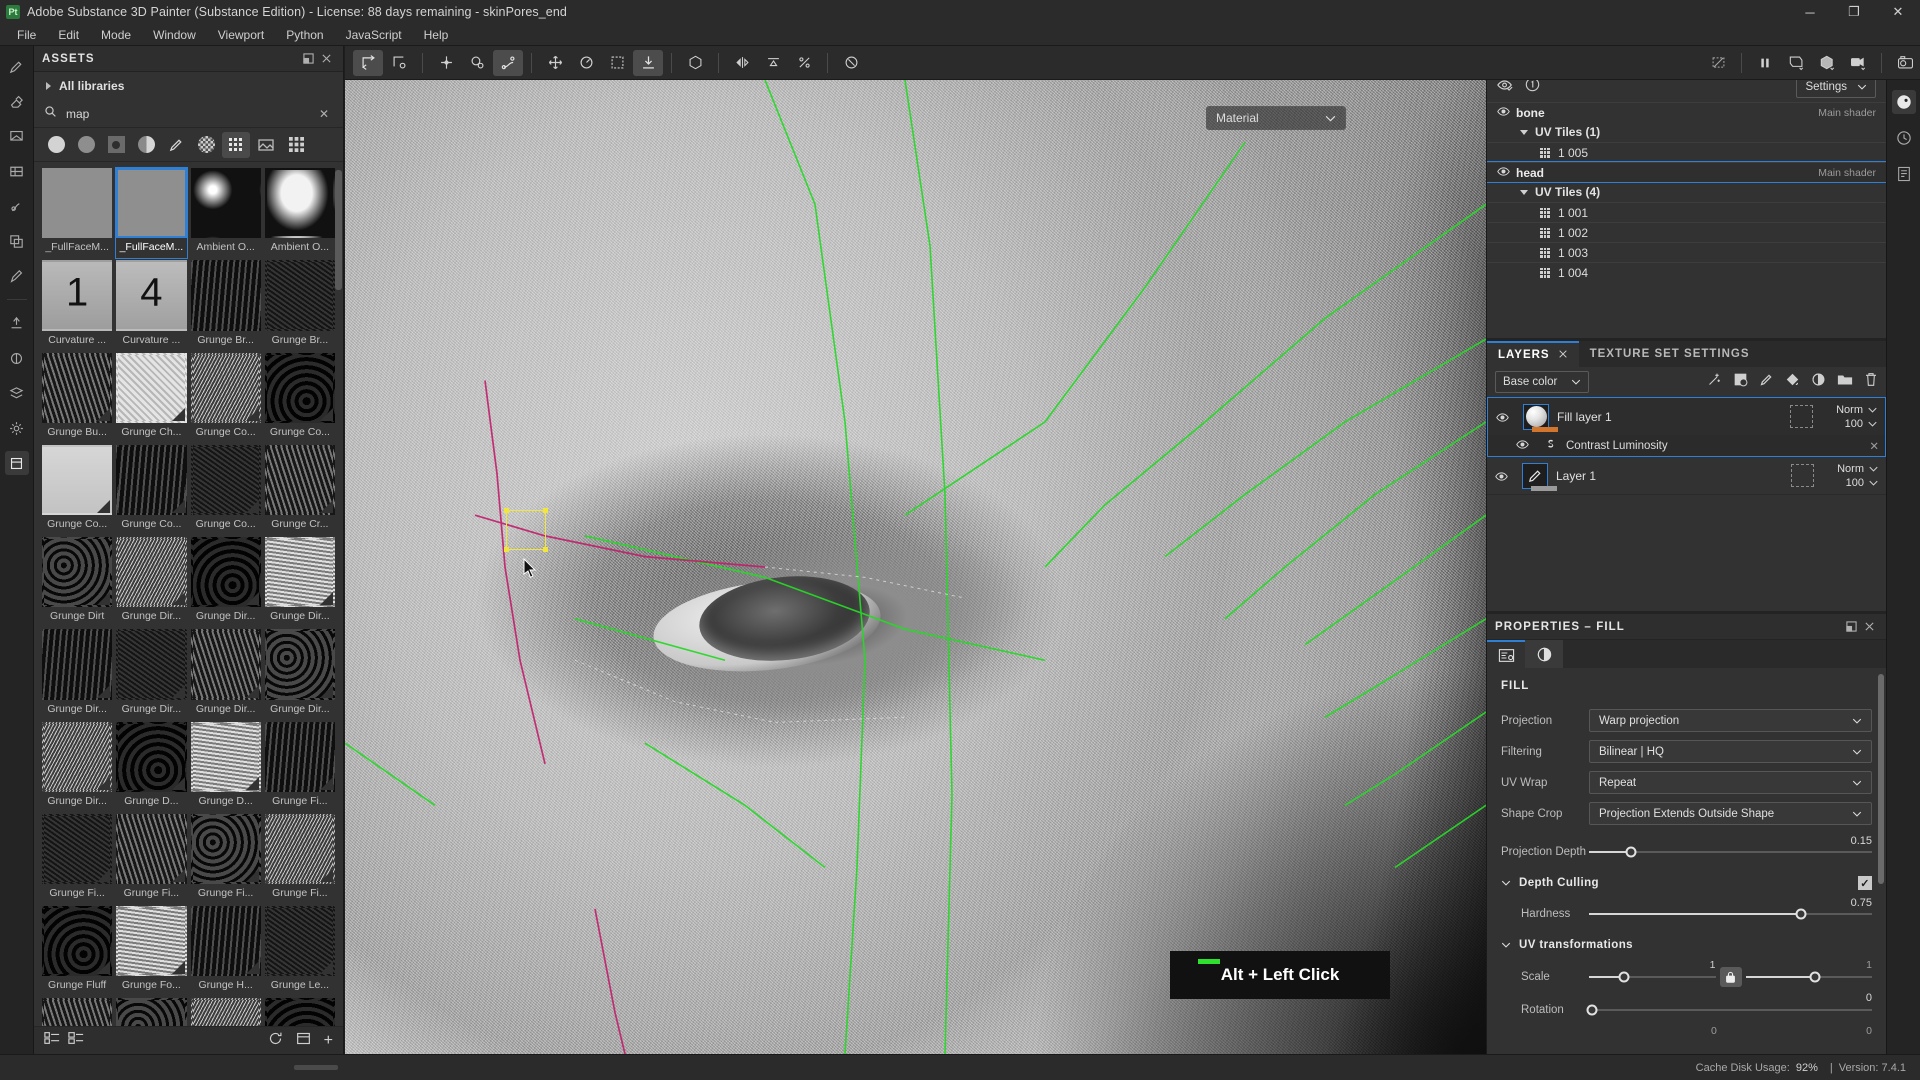 Image resolution: width=1920 pixels, height=1080 pixels. Describe the element at coordinates (304, 35) in the screenshot. I see `menu-item-python: Python` at that location.